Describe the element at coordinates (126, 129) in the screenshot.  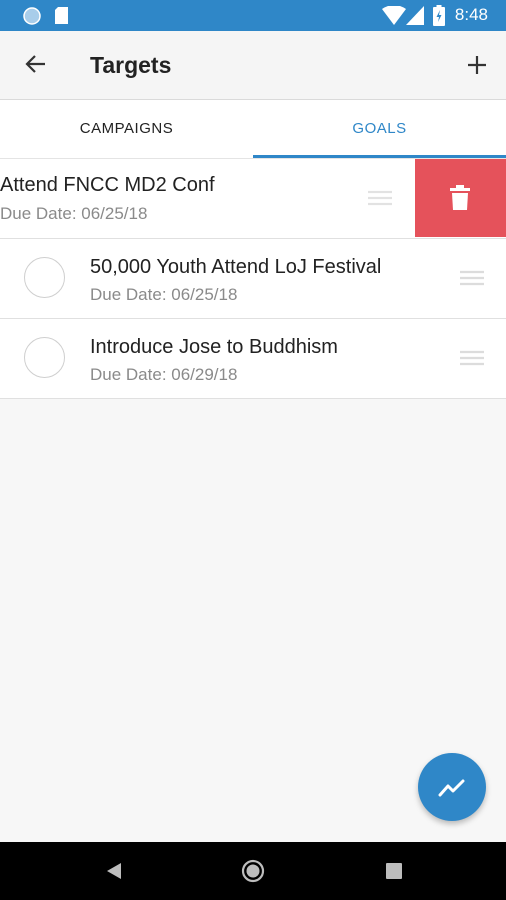
I see `tab-campaigns: CAMPAIGNS` at that location.